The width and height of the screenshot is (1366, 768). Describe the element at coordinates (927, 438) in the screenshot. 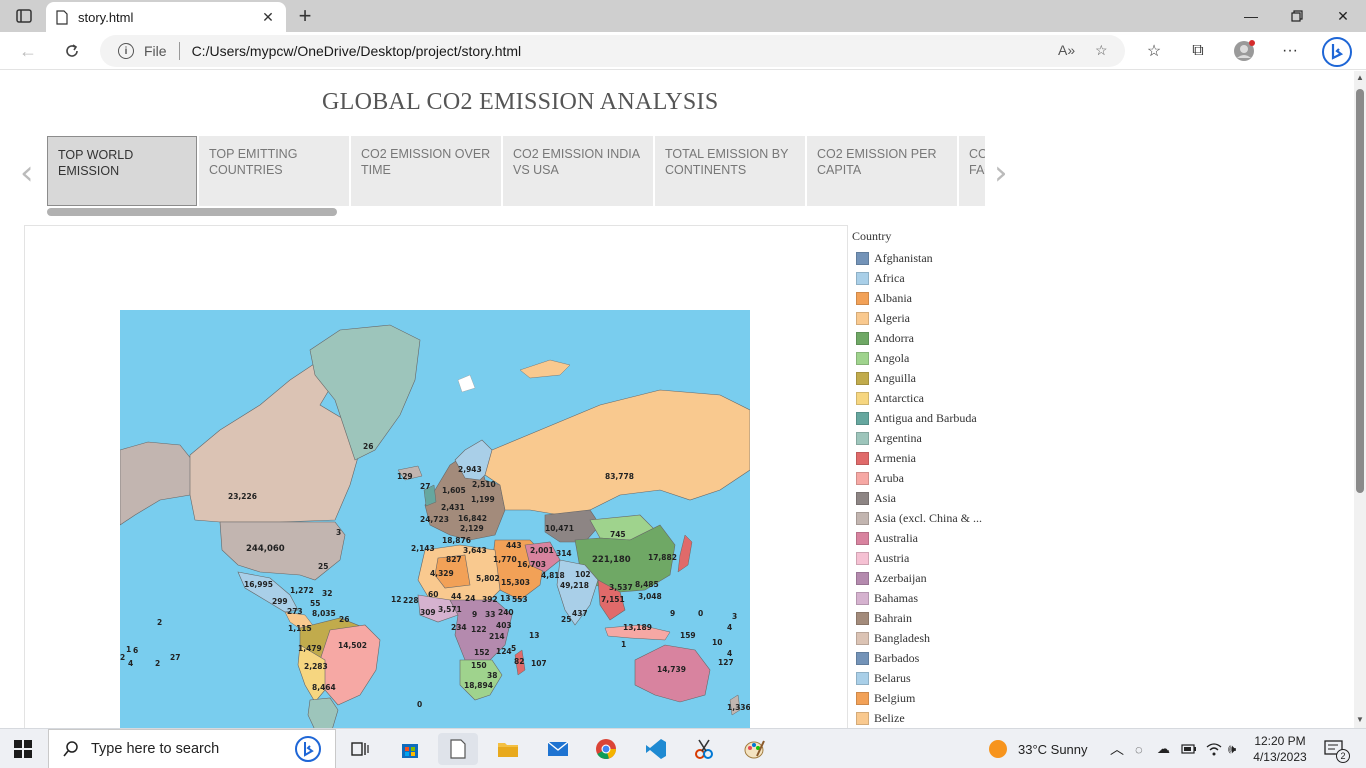

I see `legend-item: Argentina` at that location.